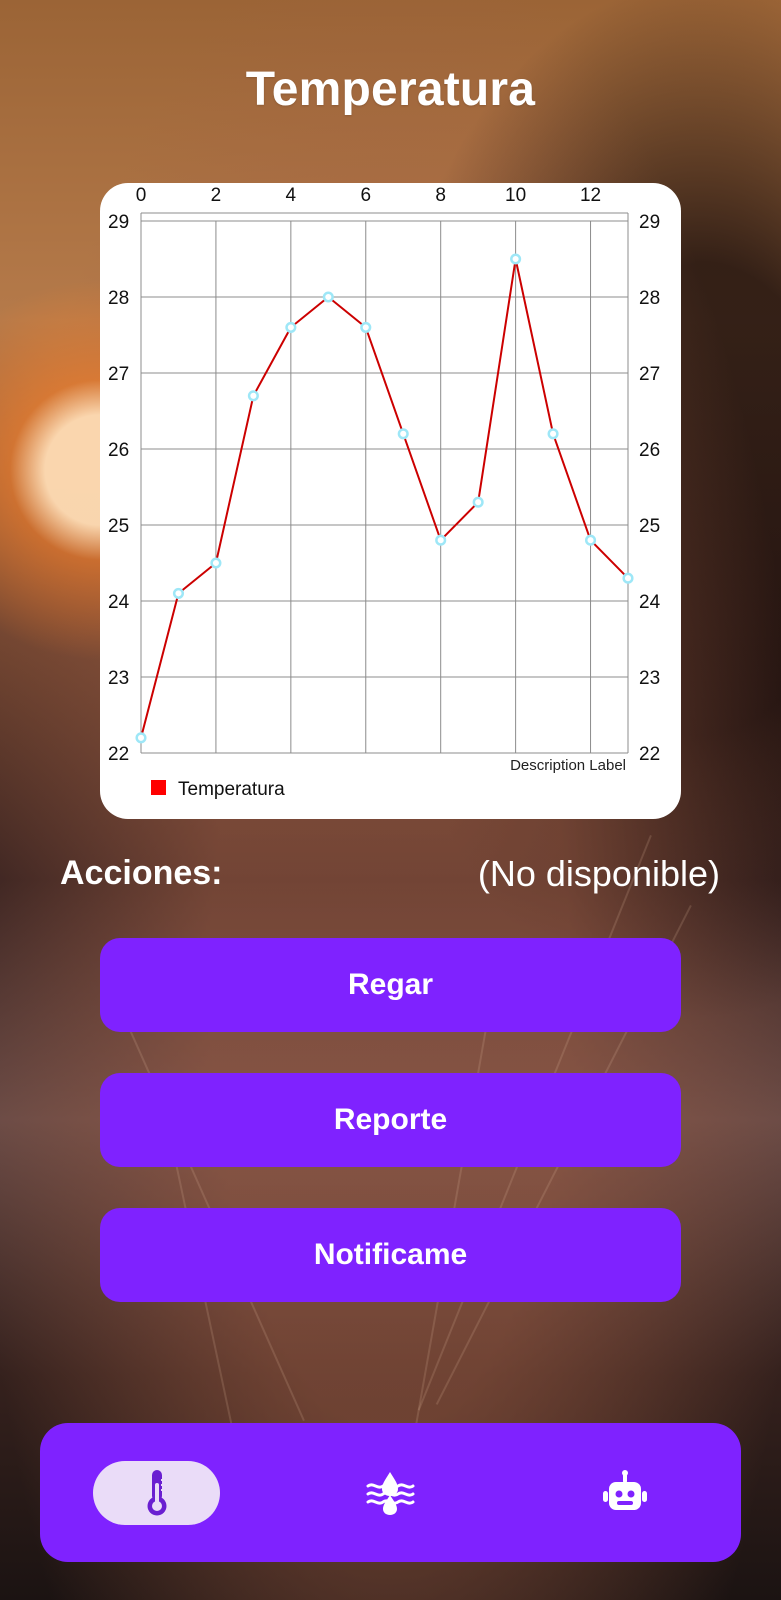  What do you see at coordinates (390, 1255) in the screenshot?
I see `notificame-button: Notificame` at bounding box center [390, 1255].